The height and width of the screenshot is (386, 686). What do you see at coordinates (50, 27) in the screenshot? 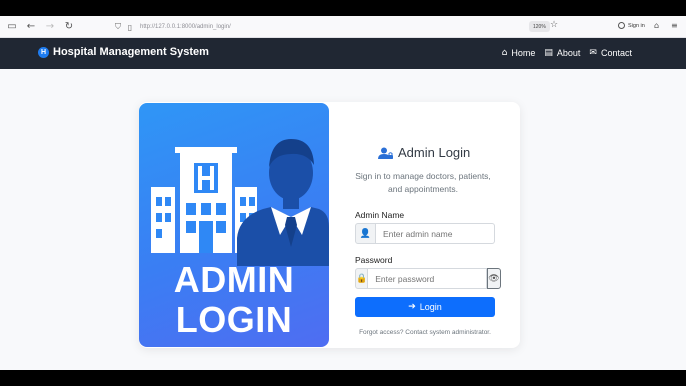
I see `forward-arrow-icon: →` at bounding box center [50, 27].